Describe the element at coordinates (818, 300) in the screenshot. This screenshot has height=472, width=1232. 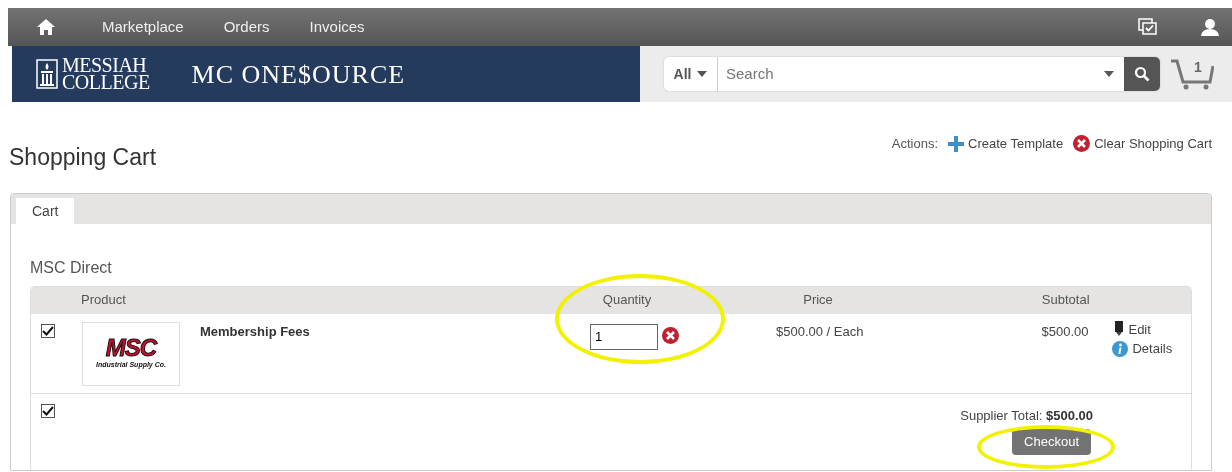
I see `column-header: Price` at that location.